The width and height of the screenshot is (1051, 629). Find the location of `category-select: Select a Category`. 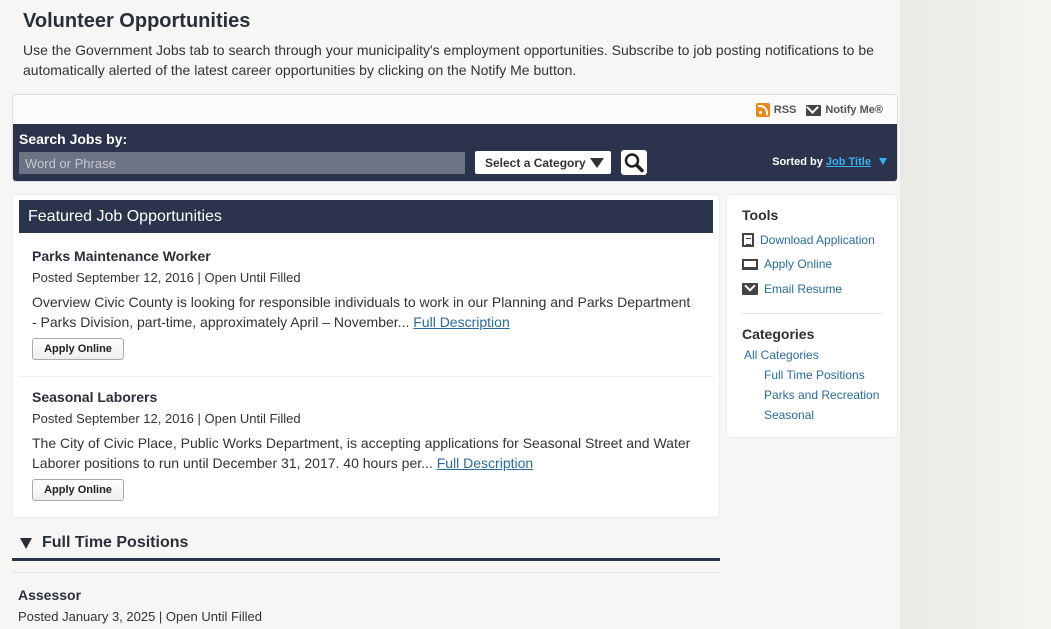

category-select: Select a Category is located at coordinates (543, 162).